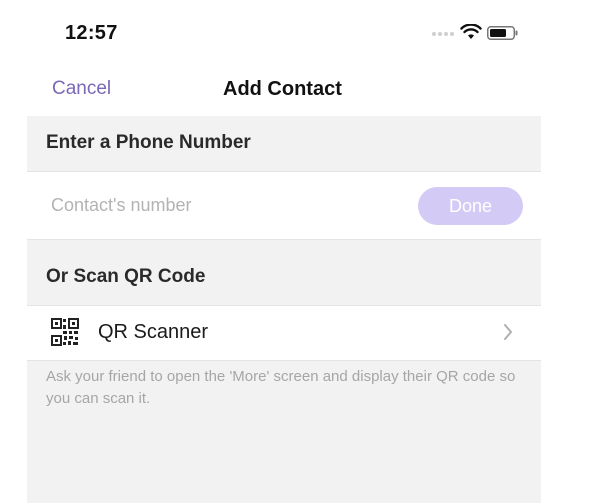 This screenshot has height=503, width=602. What do you see at coordinates (65, 332) in the screenshot?
I see `qr-code-icon` at bounding box center [65, 332].